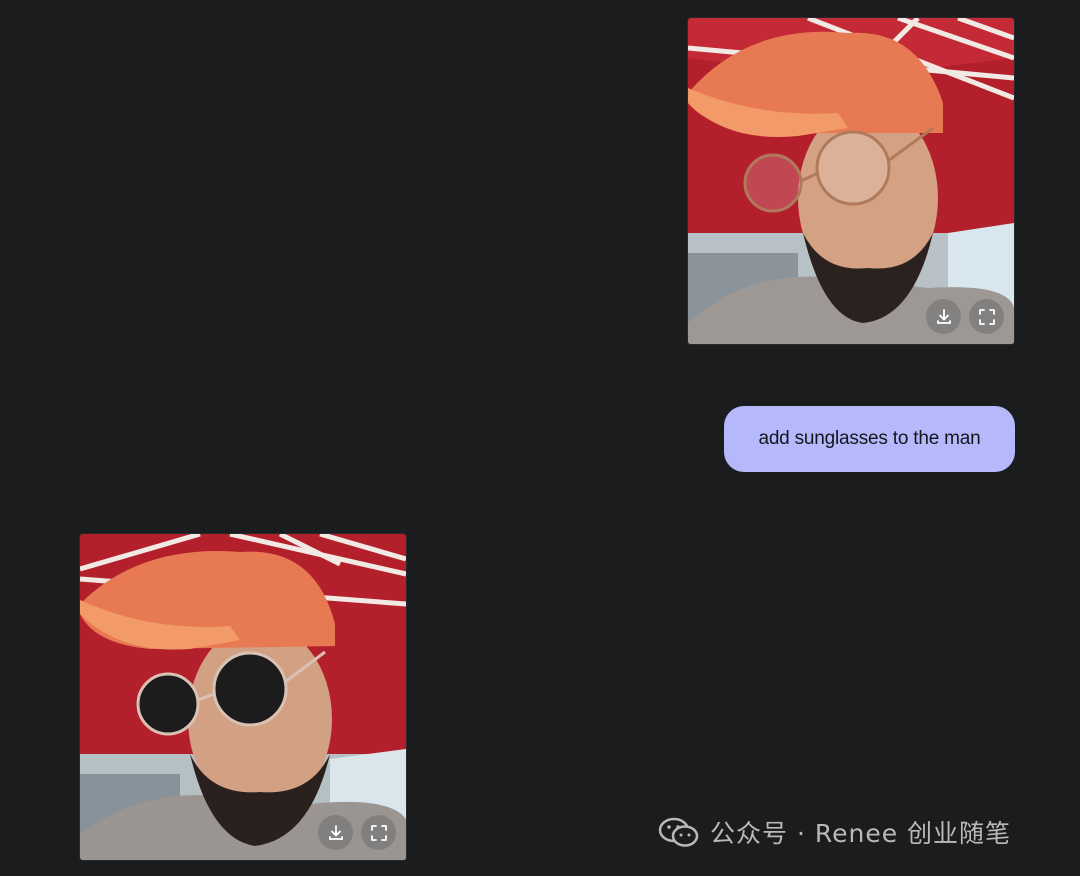 This screenshot has width=1080, height=876. I want to click on reply-photo, so click(243, 697).